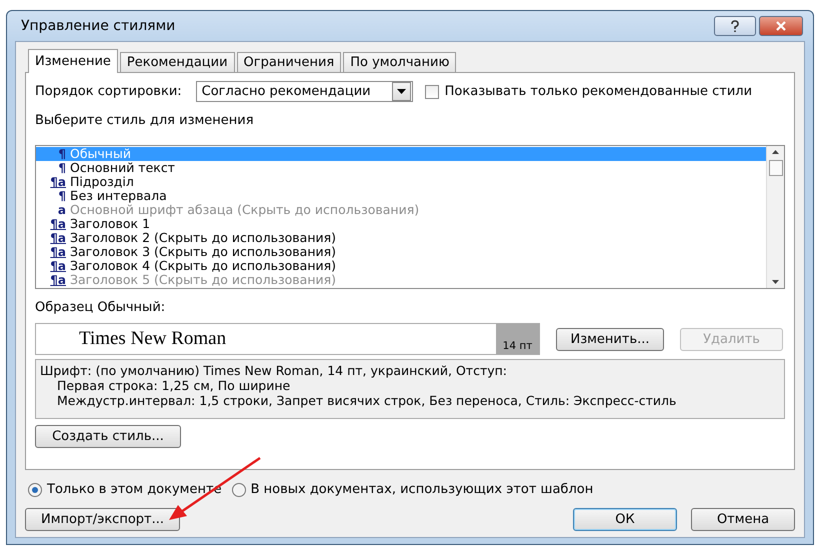  Describe the element at coordinates (401, 210) in the screenshot. I see `style-item: a Основной шрифт абзаца (Скрыть до использования)` at that location.